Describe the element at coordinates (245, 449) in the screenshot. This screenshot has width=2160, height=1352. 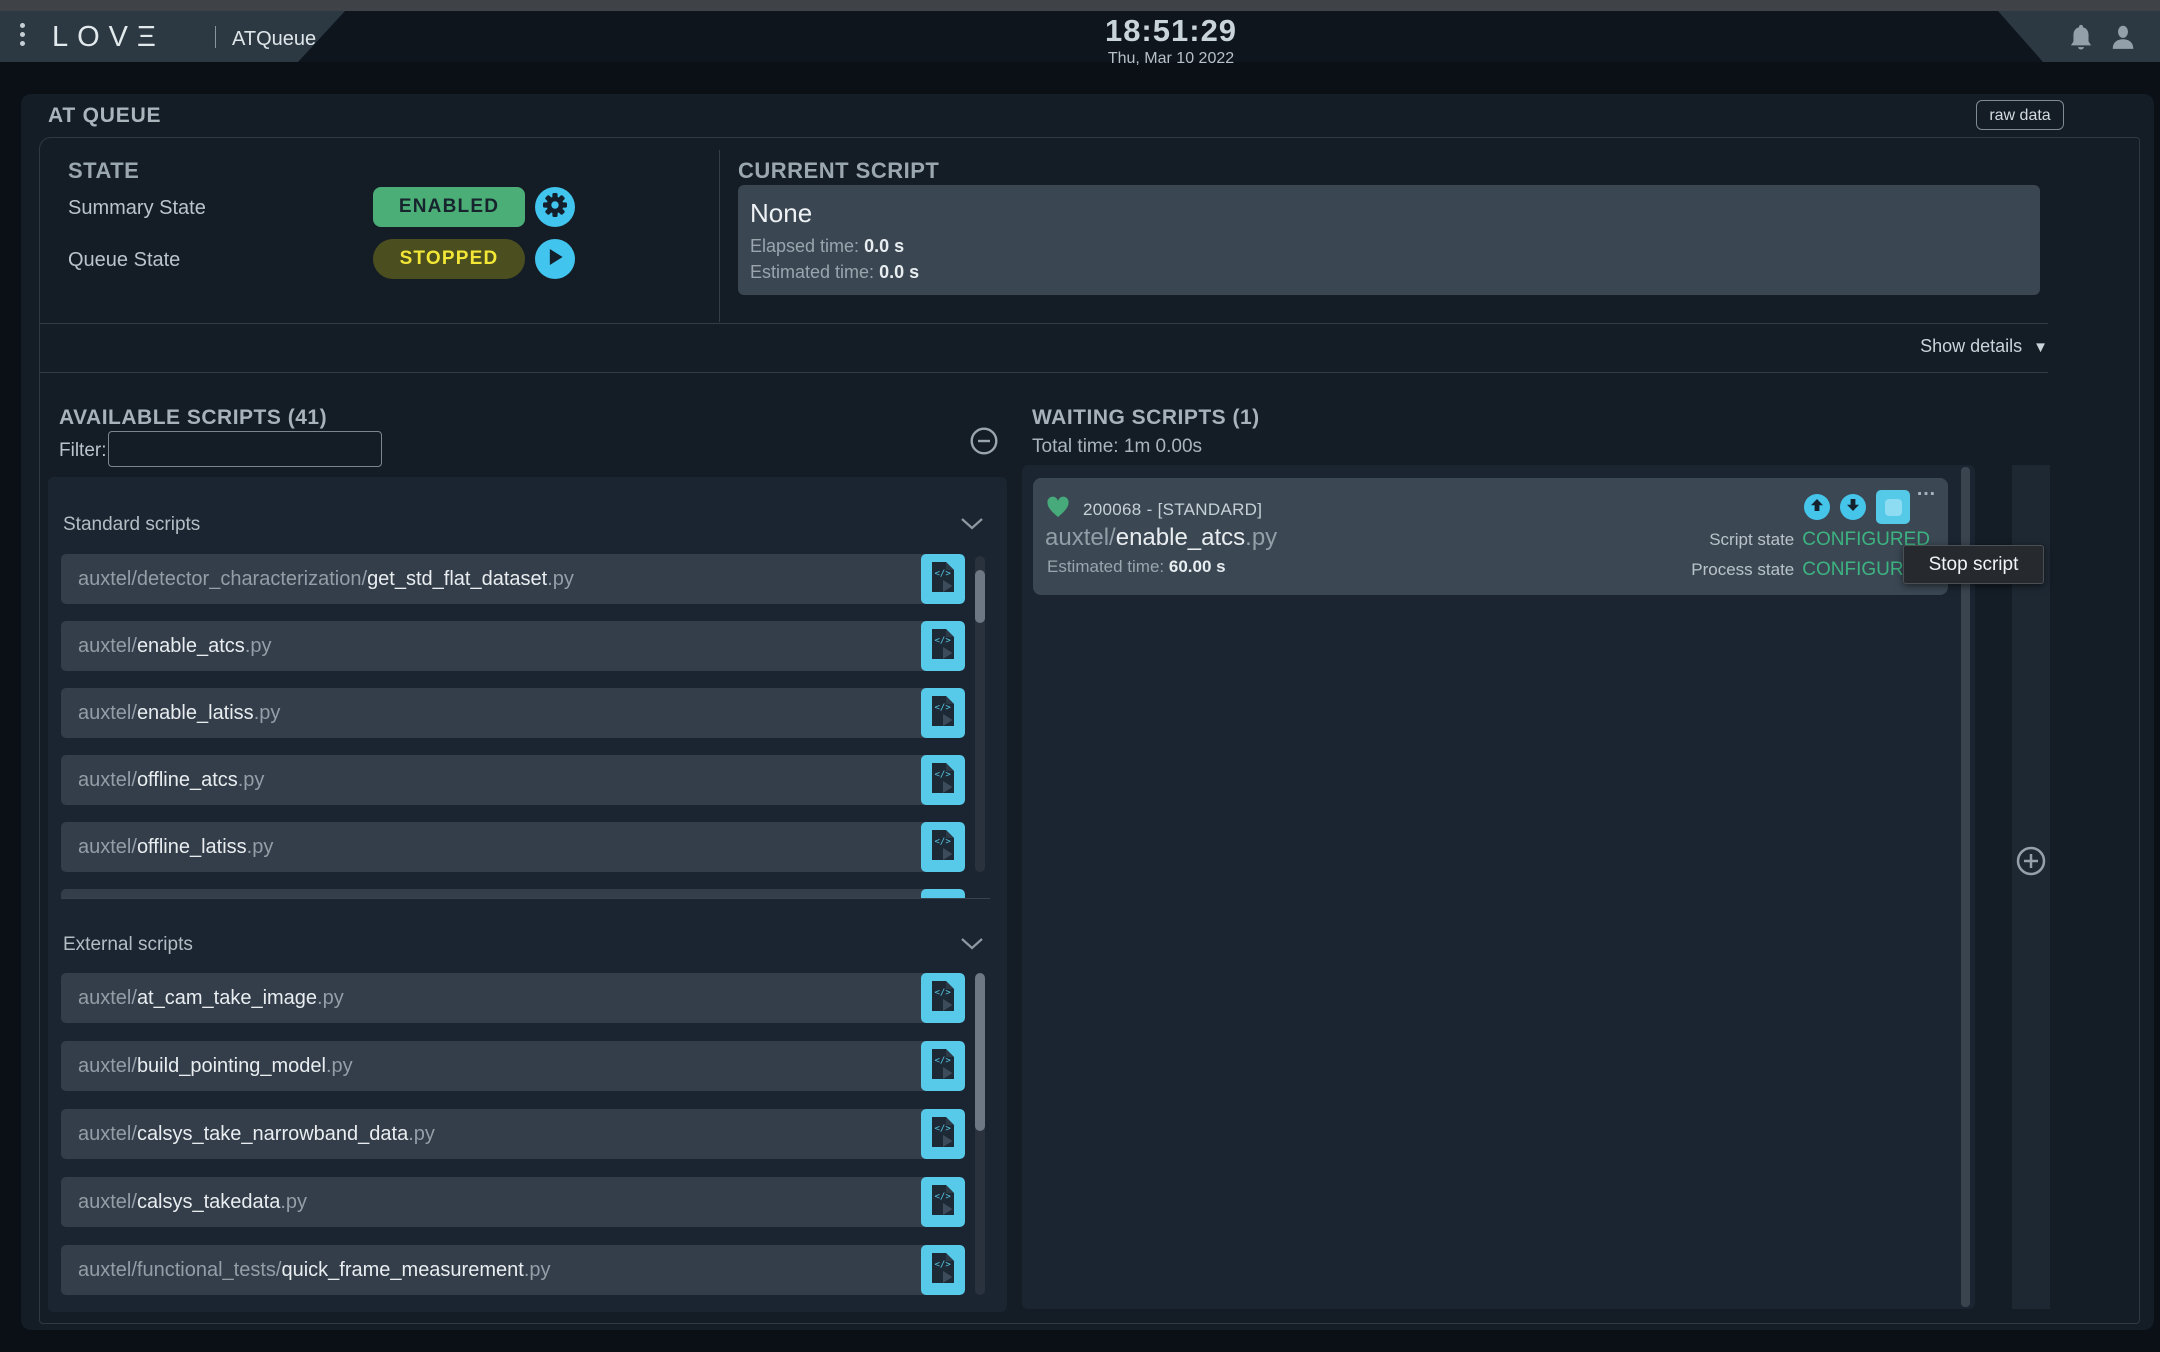
I see `filter-input` at that location.